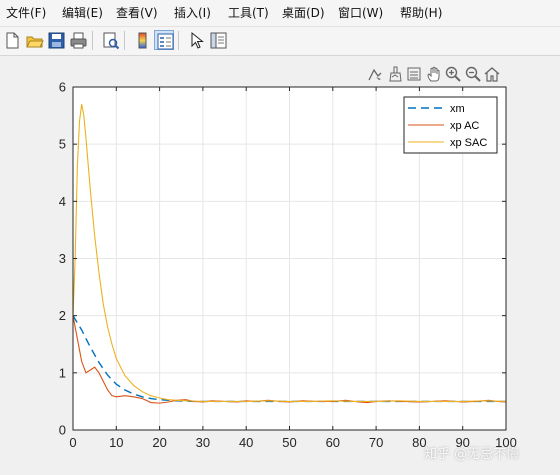 Image resolution: width=560 pixels, height=475 pixels. I want to click on legend-label: xp SAC, so click(468, 143).